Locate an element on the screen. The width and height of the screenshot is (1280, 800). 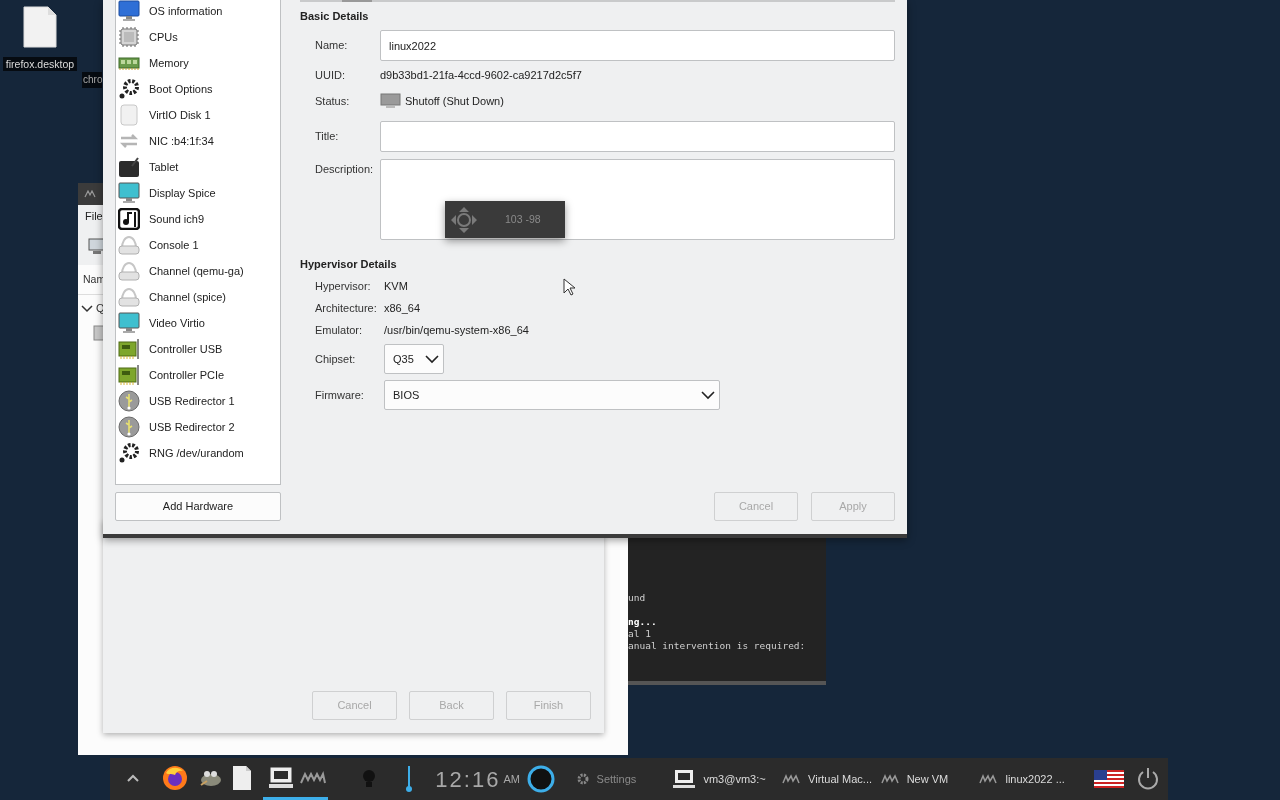
list-item: CPUs is located at coordinates (163, 37).